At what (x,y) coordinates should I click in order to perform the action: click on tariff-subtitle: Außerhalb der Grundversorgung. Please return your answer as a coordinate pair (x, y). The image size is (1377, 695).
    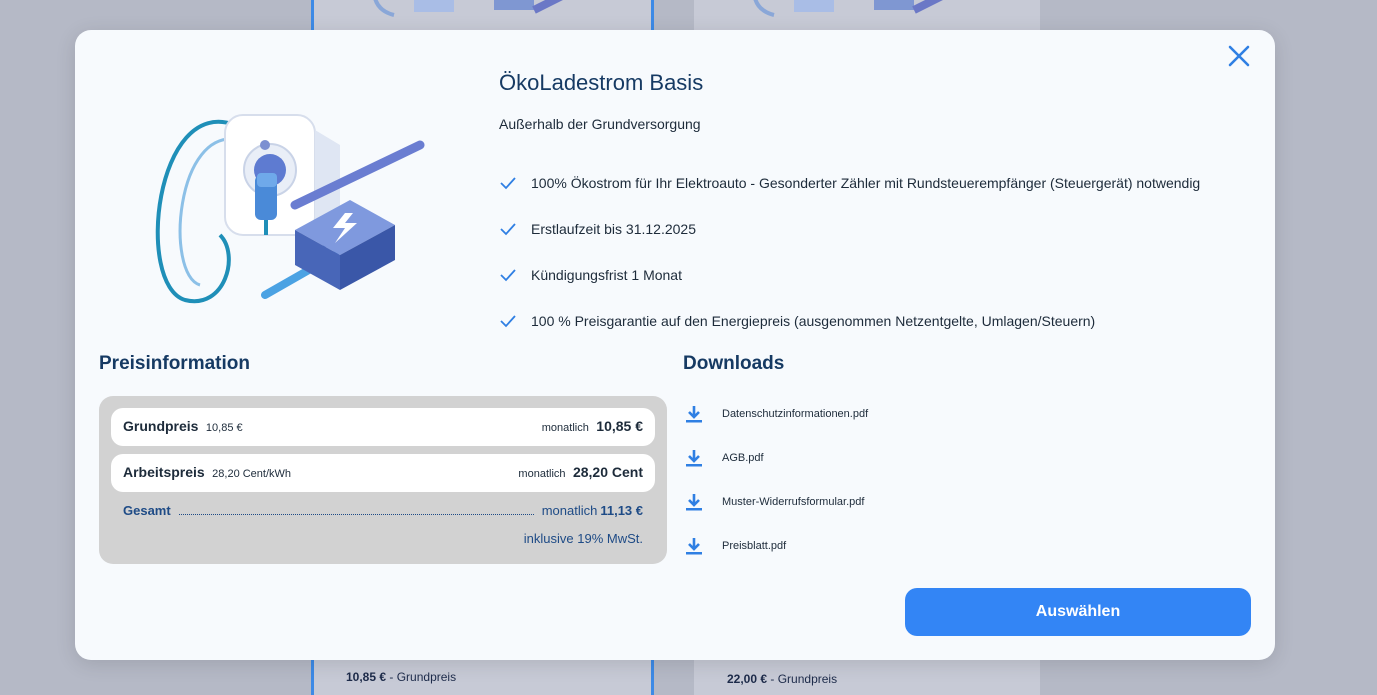
    Looking at the image, I should click on (600, 124).